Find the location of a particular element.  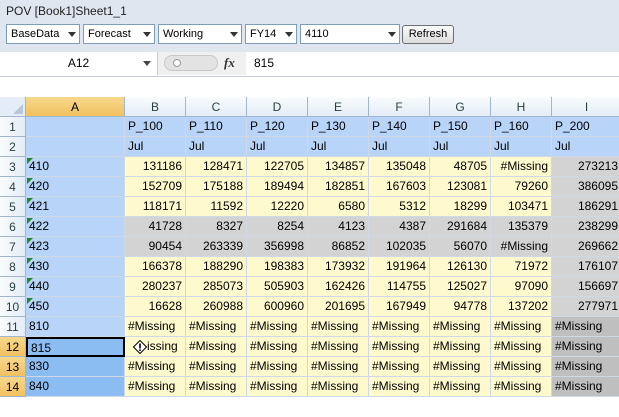

cell-d9: 505903 is located at coordinates (277, 287).